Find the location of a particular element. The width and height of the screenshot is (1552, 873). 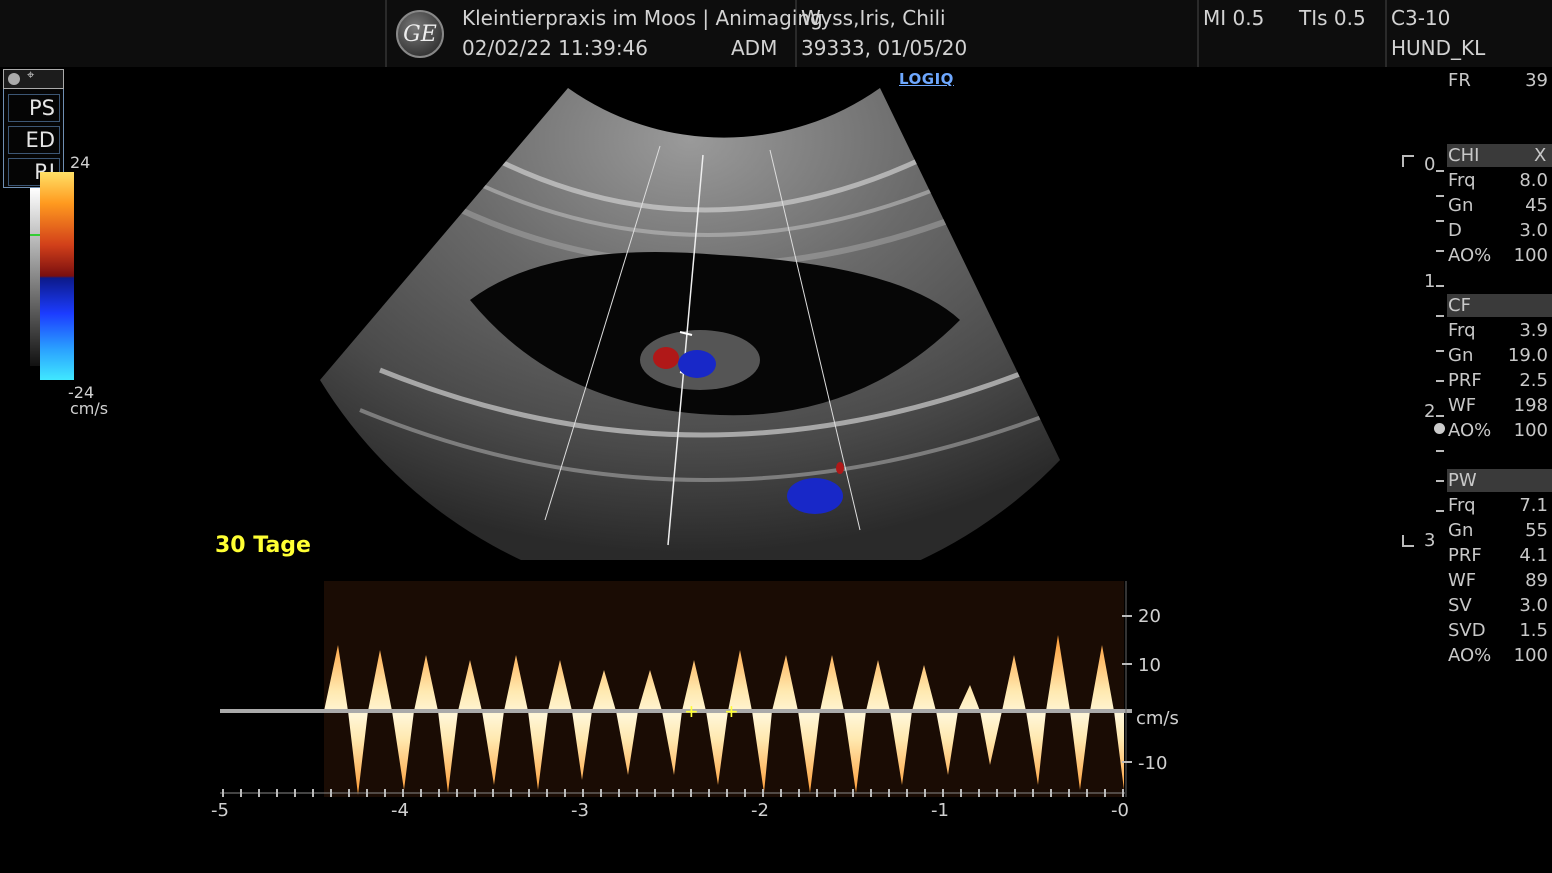

operator-id: ADM is located at coordinates (754, 48).